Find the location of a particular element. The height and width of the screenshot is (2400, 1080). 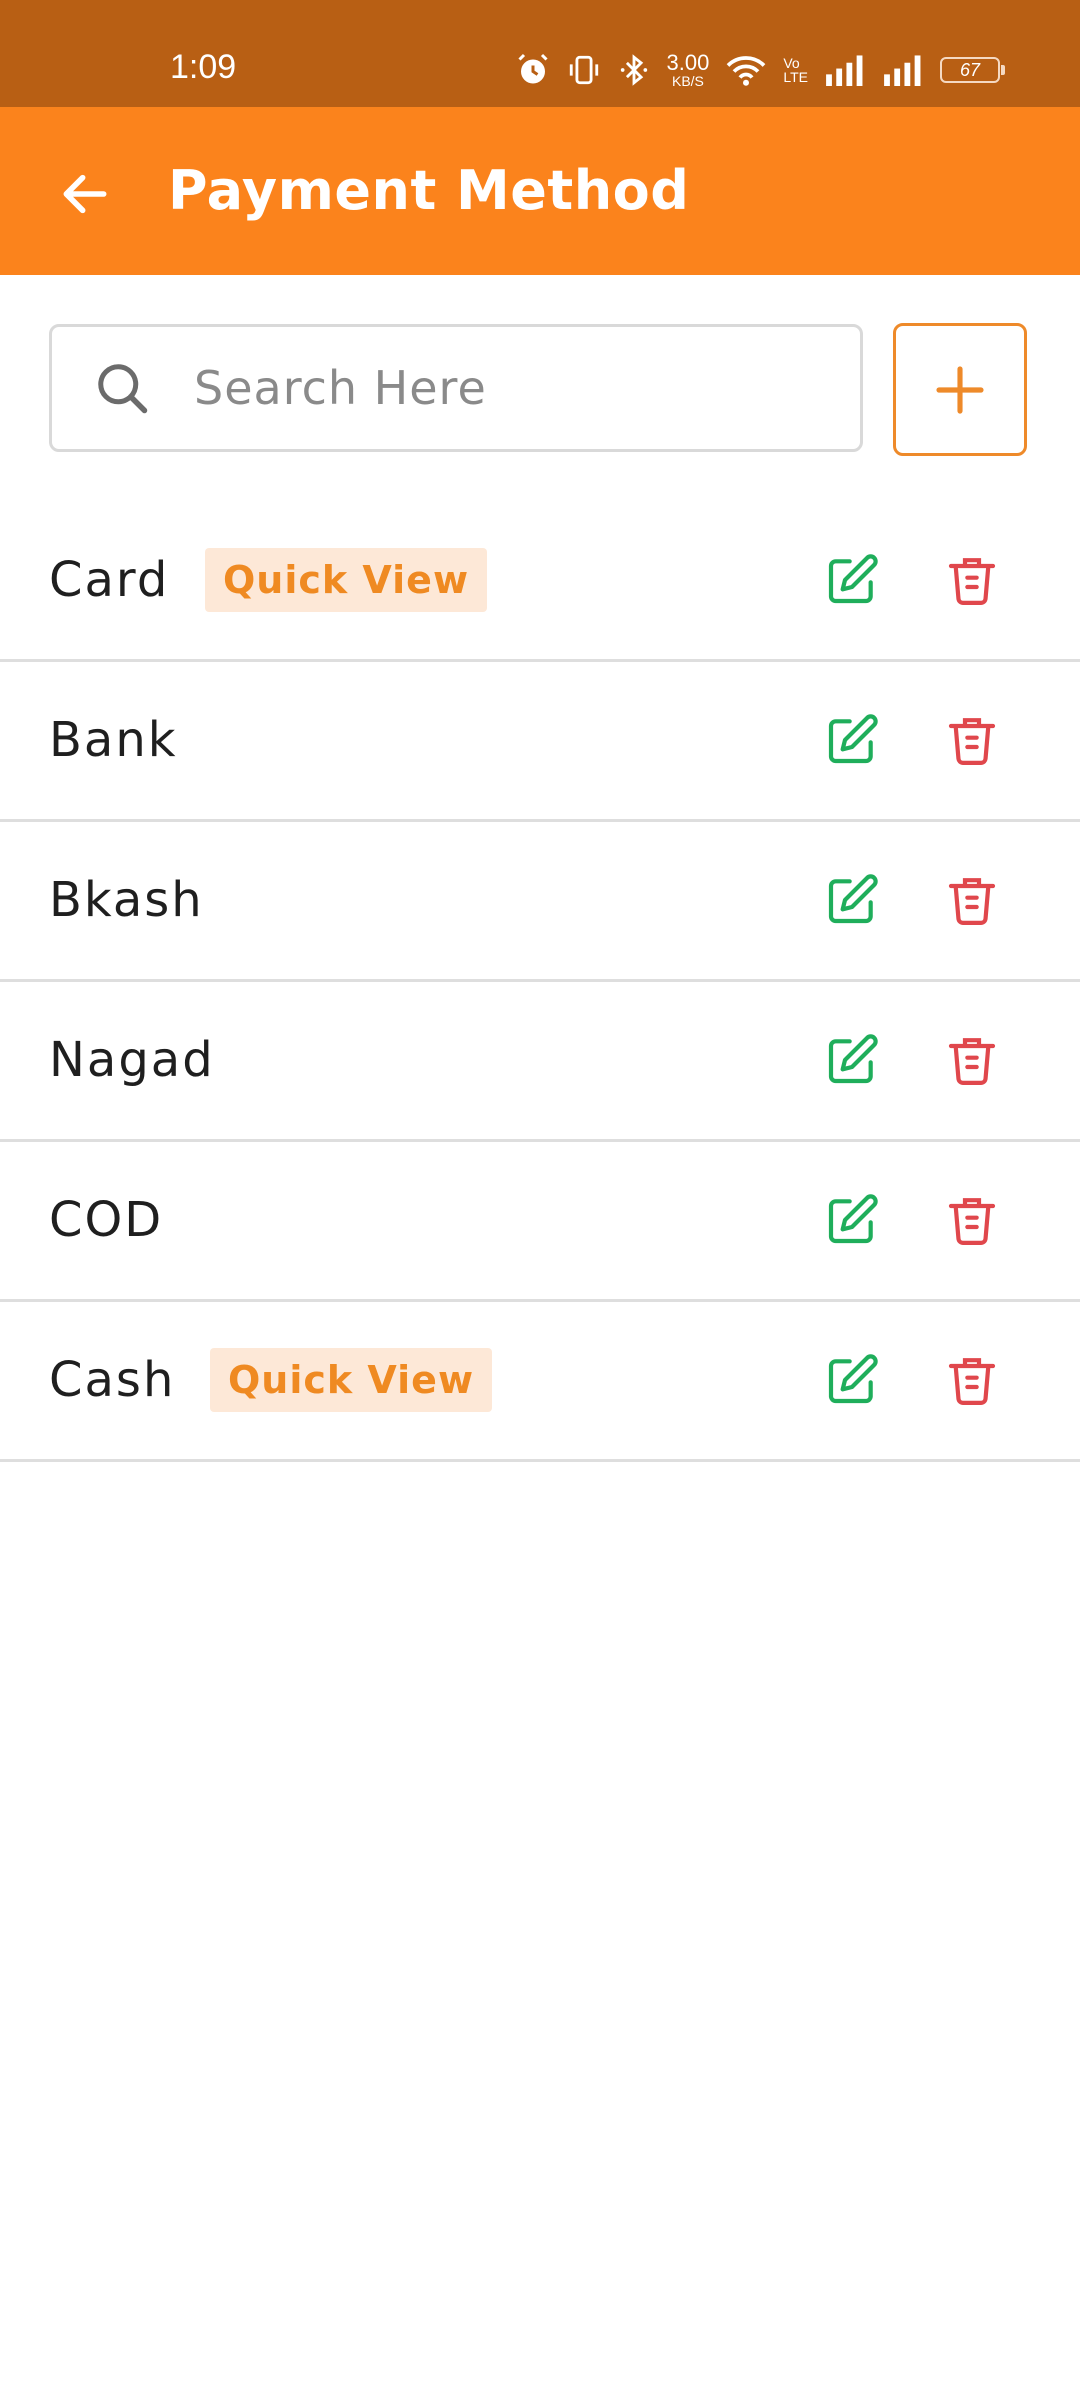

search-icon is located at coordinates (123, 389).